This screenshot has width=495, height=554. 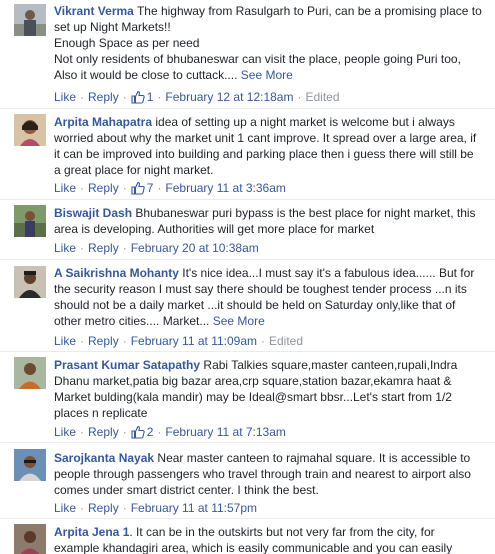 What do you see at coordinates (116, 273) in the screenshot?
I see `commenter-name: A Saikrishna Mohanty` at bounding box center [116, 273].